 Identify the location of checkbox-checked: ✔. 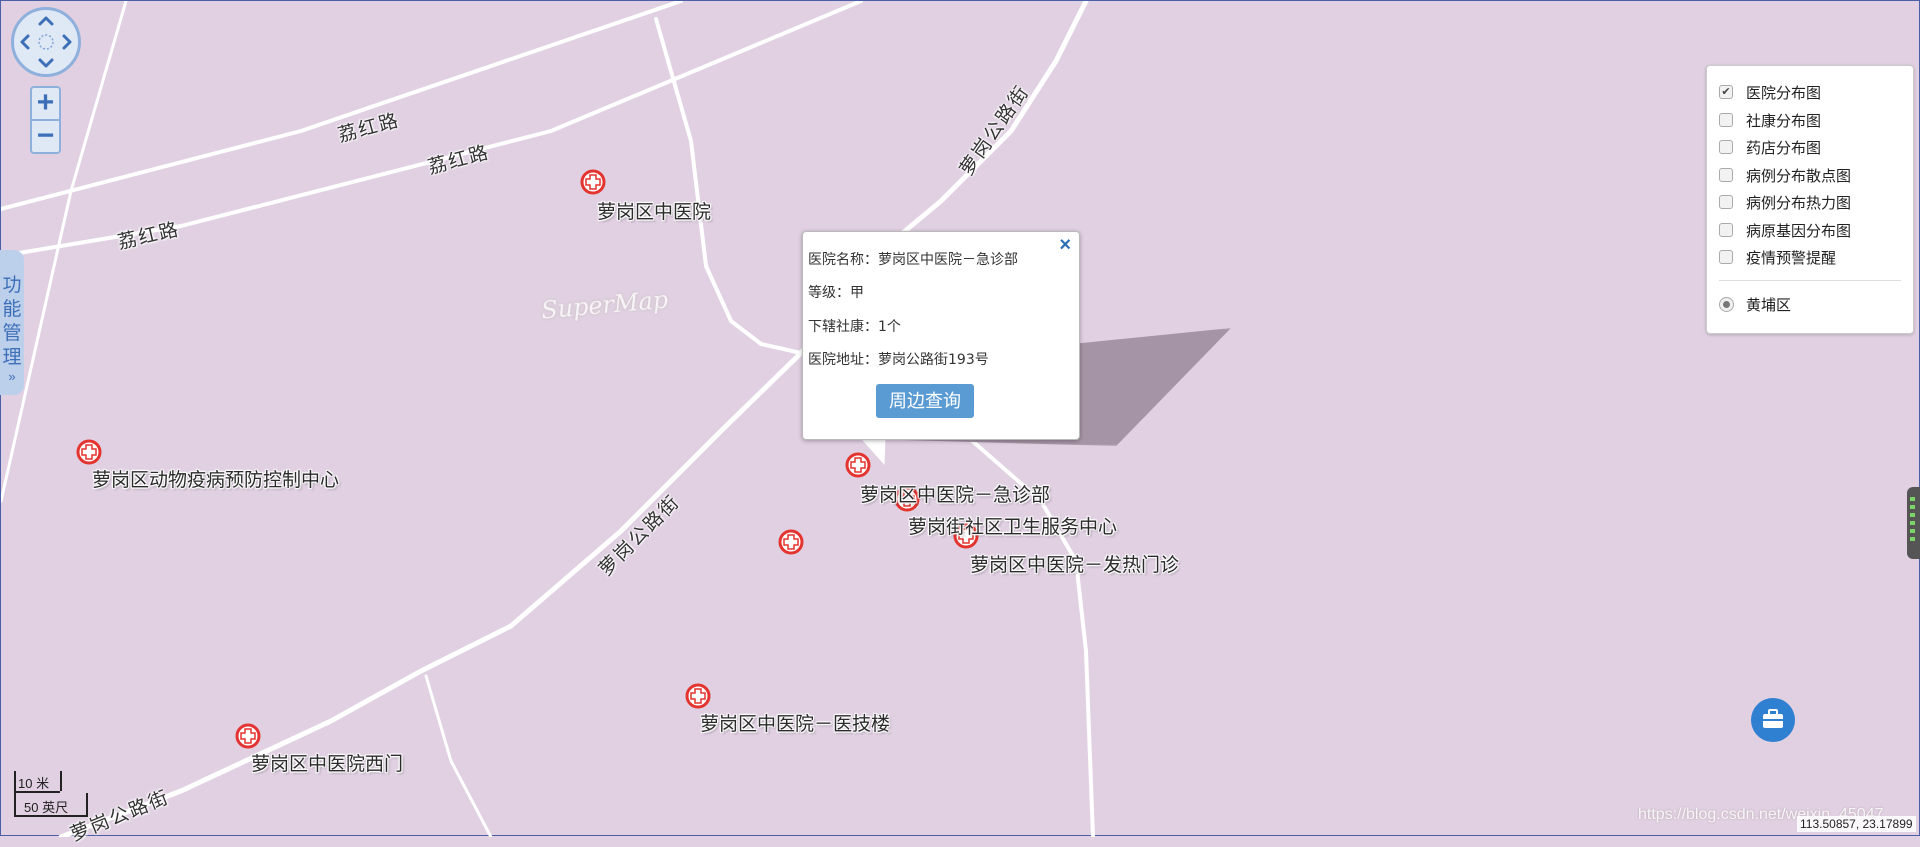
(1726, 92).